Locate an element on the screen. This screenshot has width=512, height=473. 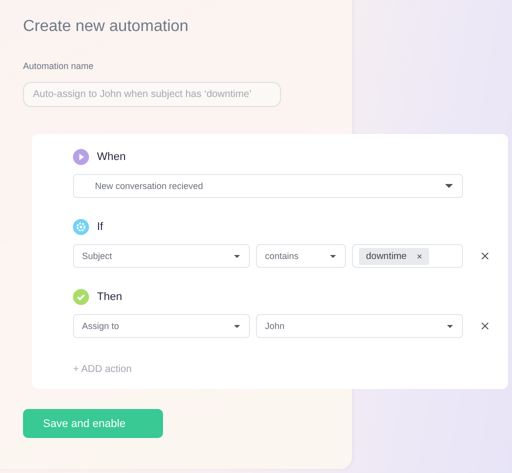
page-title: Create new automation is located at coordinates (105, 27).